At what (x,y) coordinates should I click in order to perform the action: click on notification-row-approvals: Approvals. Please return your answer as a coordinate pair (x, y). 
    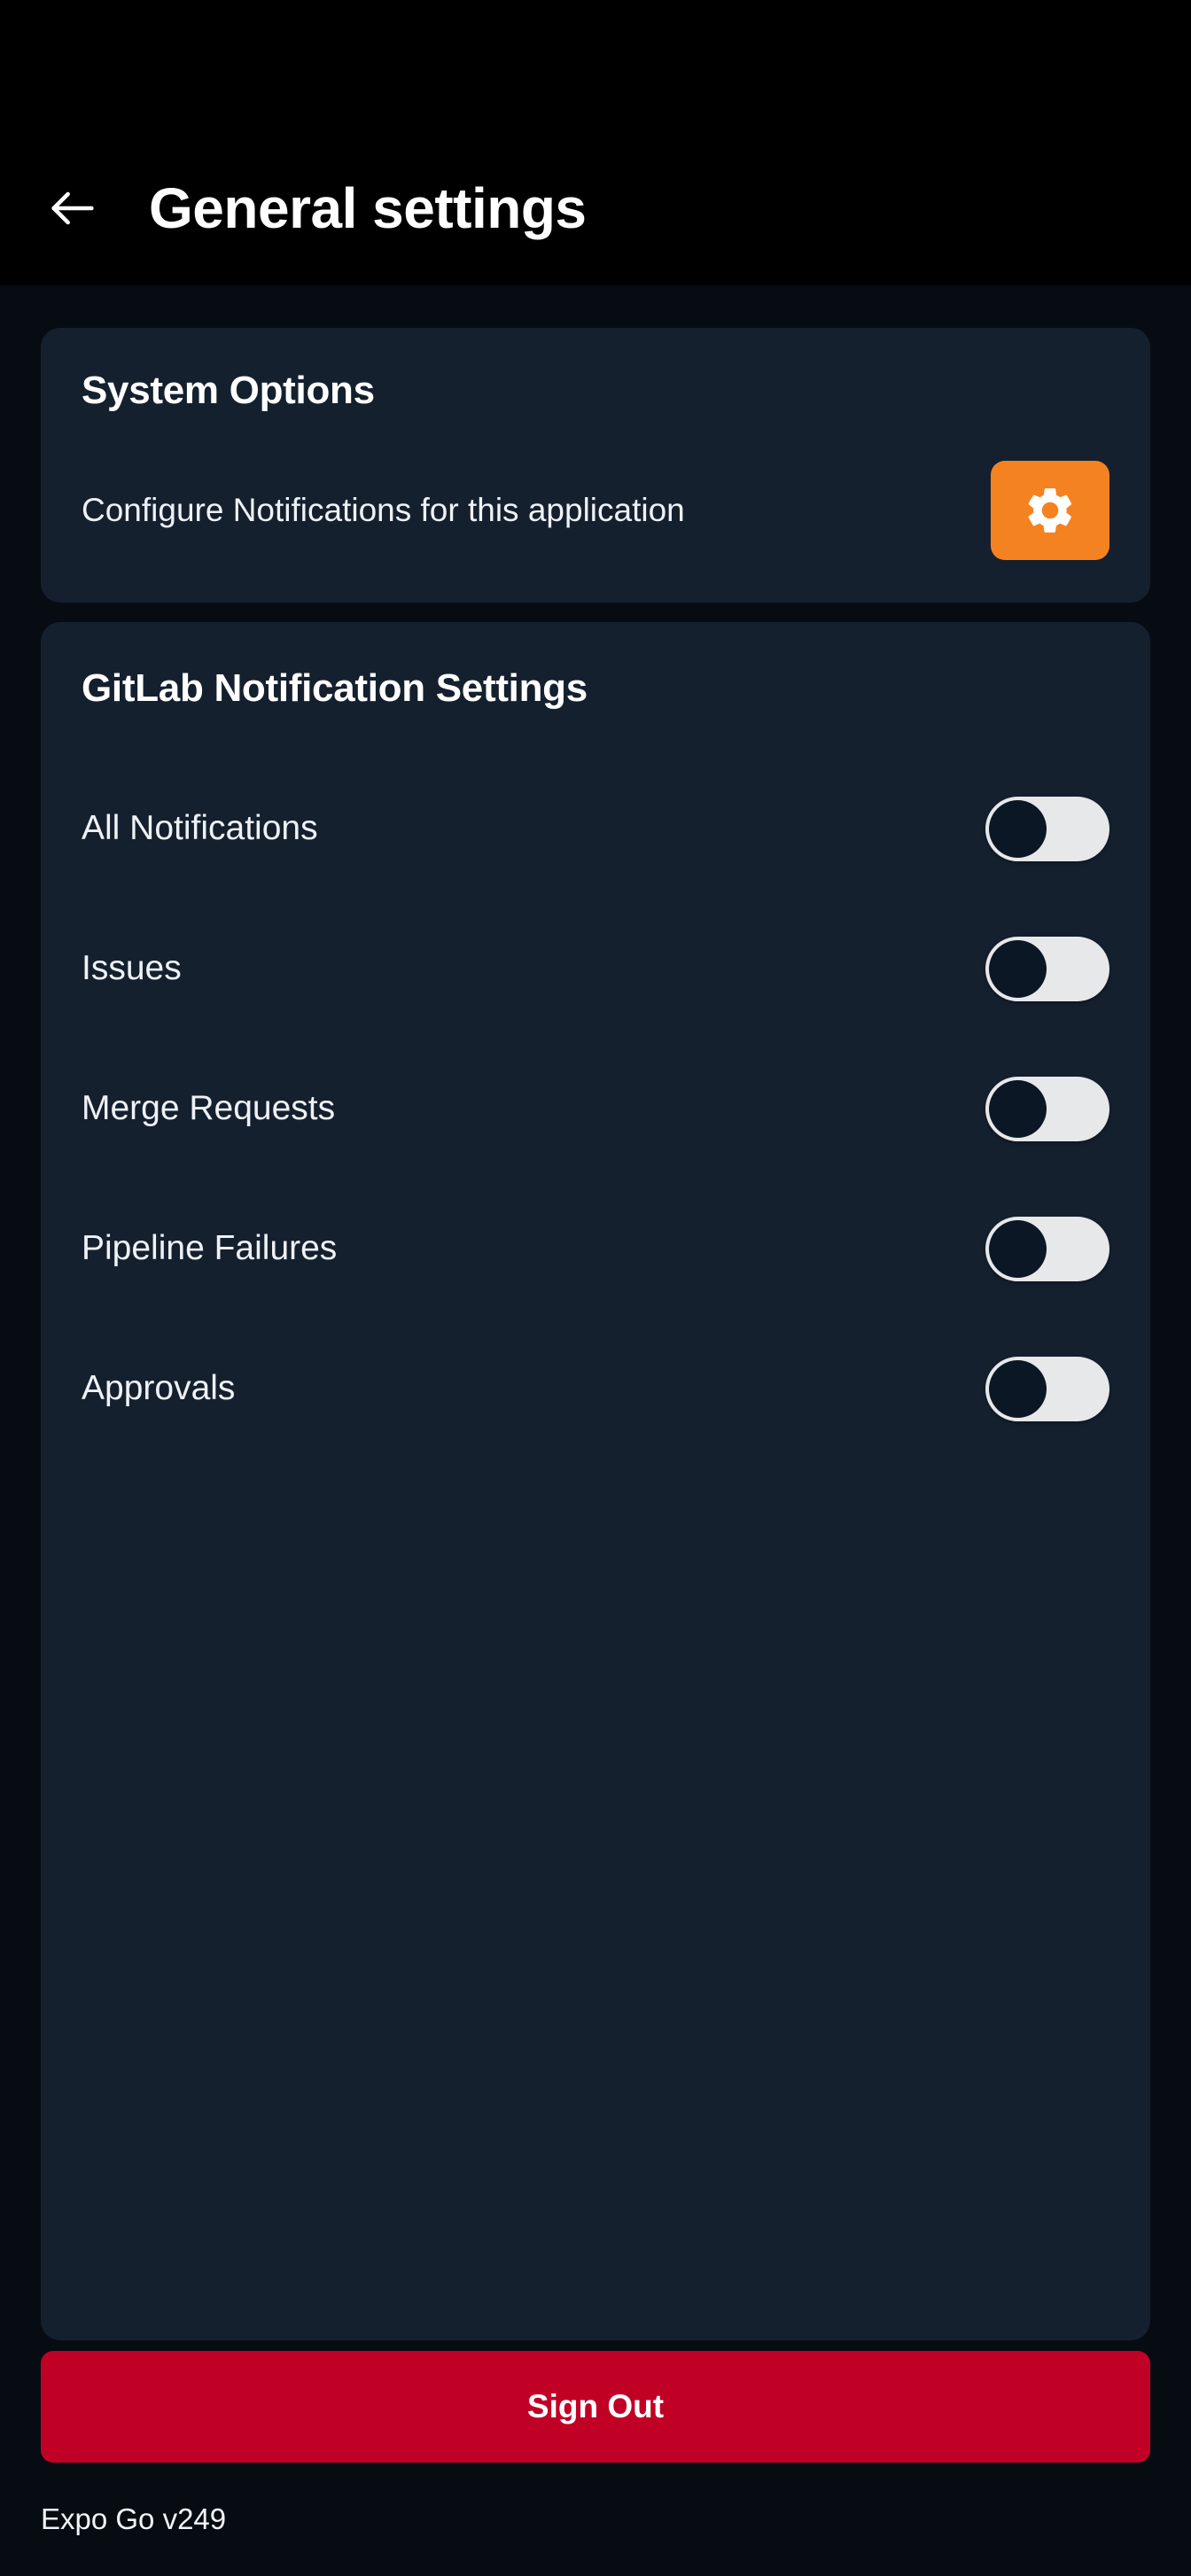
    Looking at the image, I should click on (595, 1389).